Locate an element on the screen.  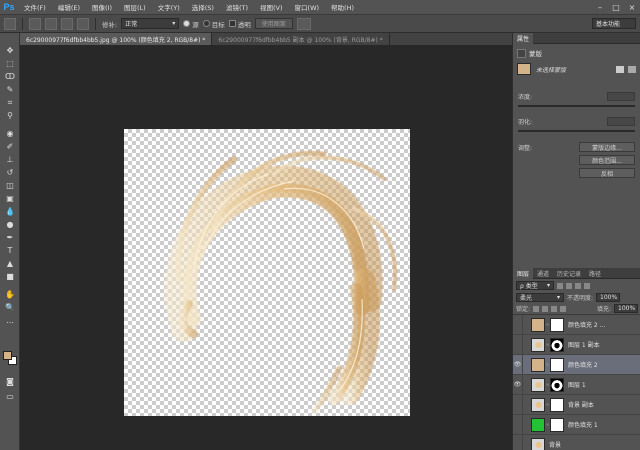
density-slider is located at coordinates (576, 106).